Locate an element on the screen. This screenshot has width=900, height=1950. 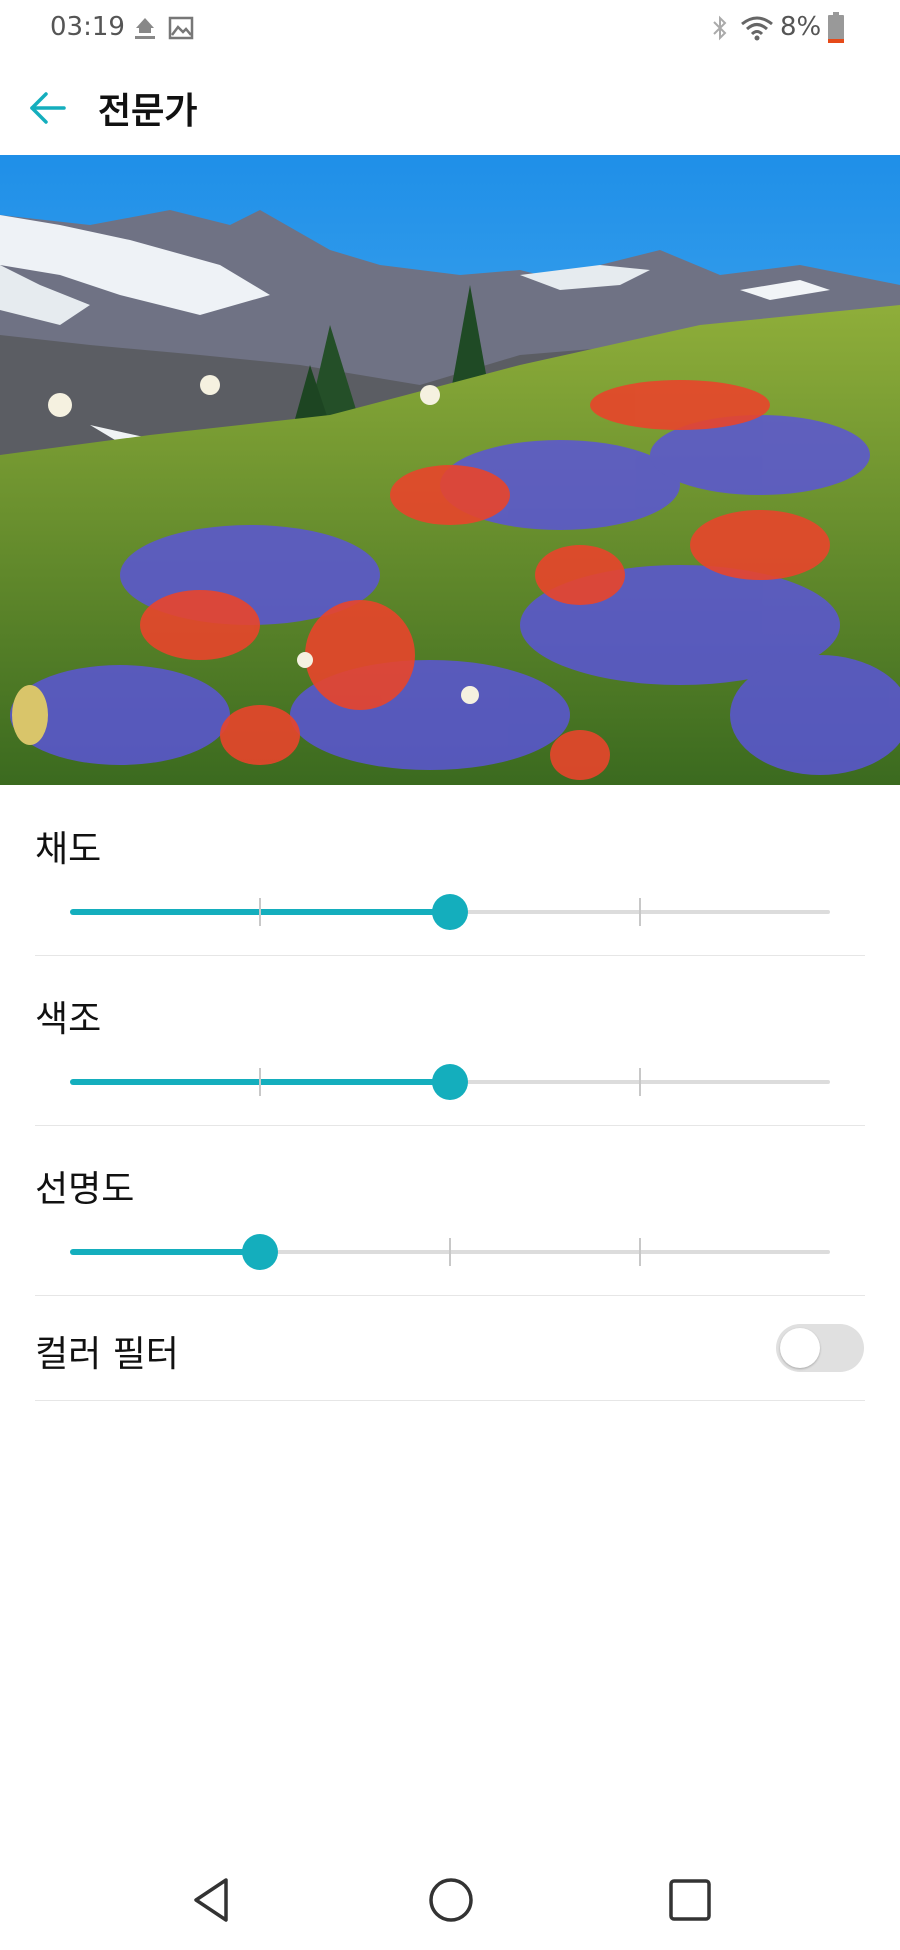
sharpness-slider is located at coordinates (450, 1252).